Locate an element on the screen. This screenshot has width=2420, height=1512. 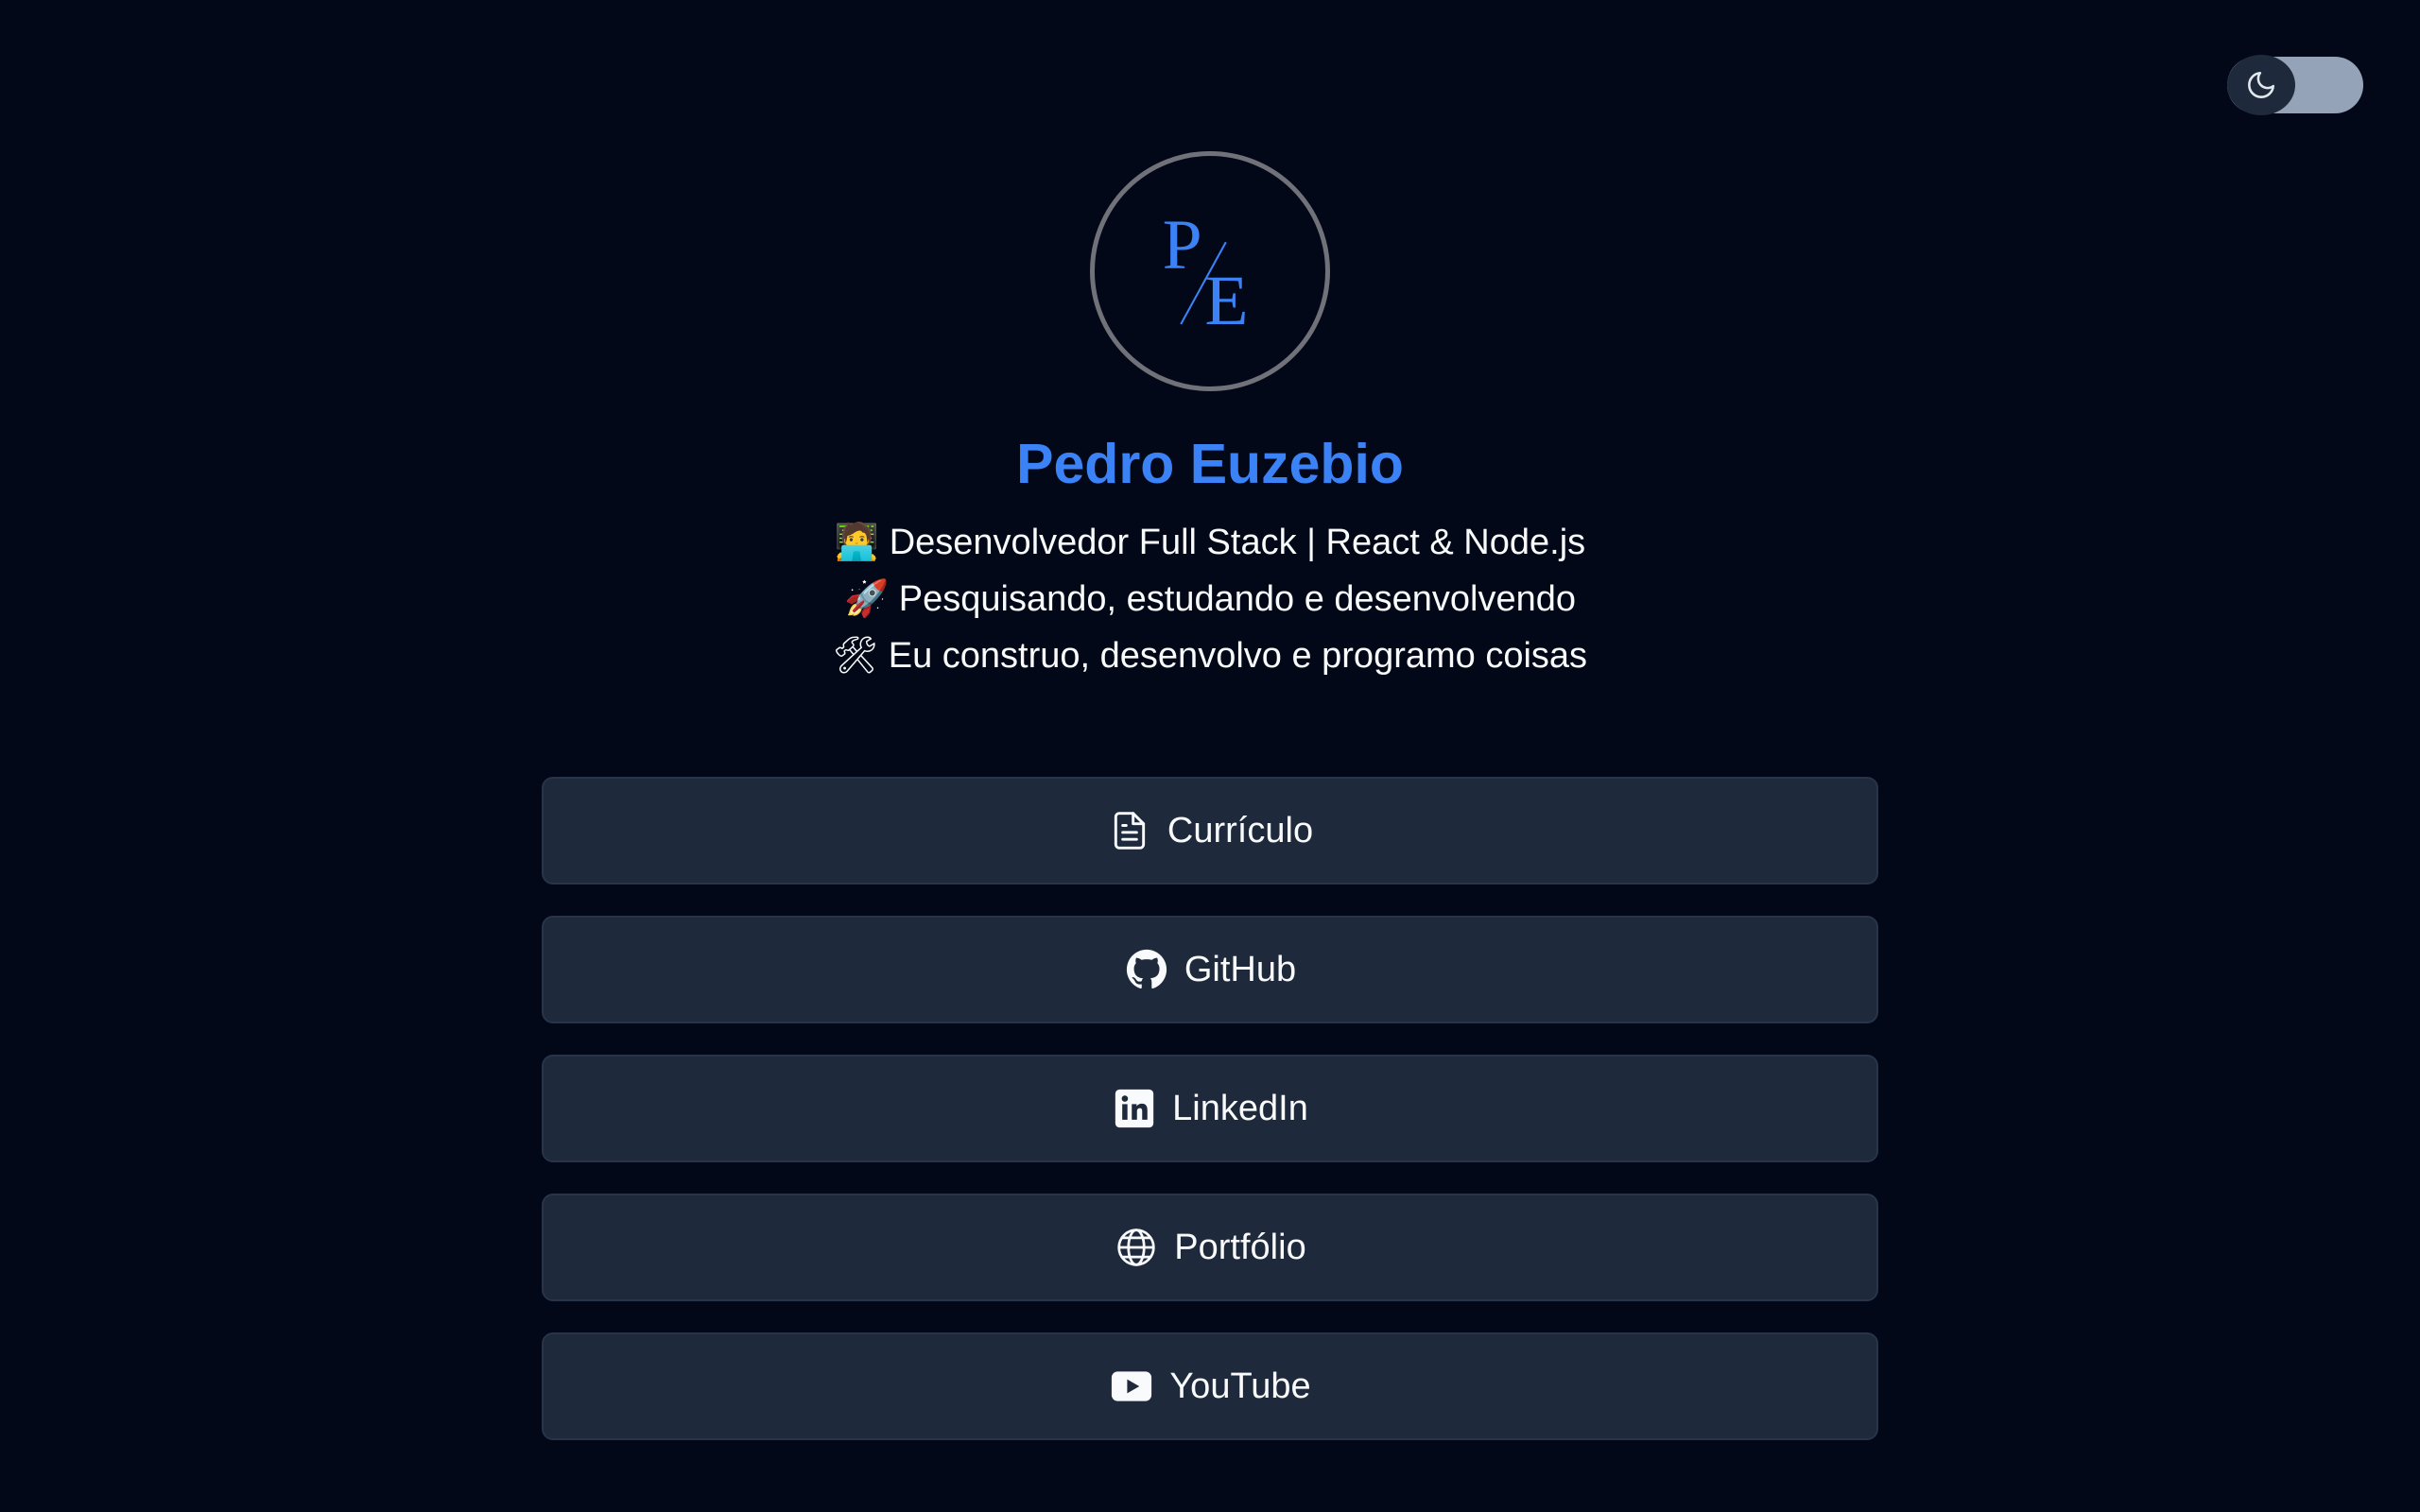
linkedin-button: LinkedIn is located at coordinates (1210, 1108).